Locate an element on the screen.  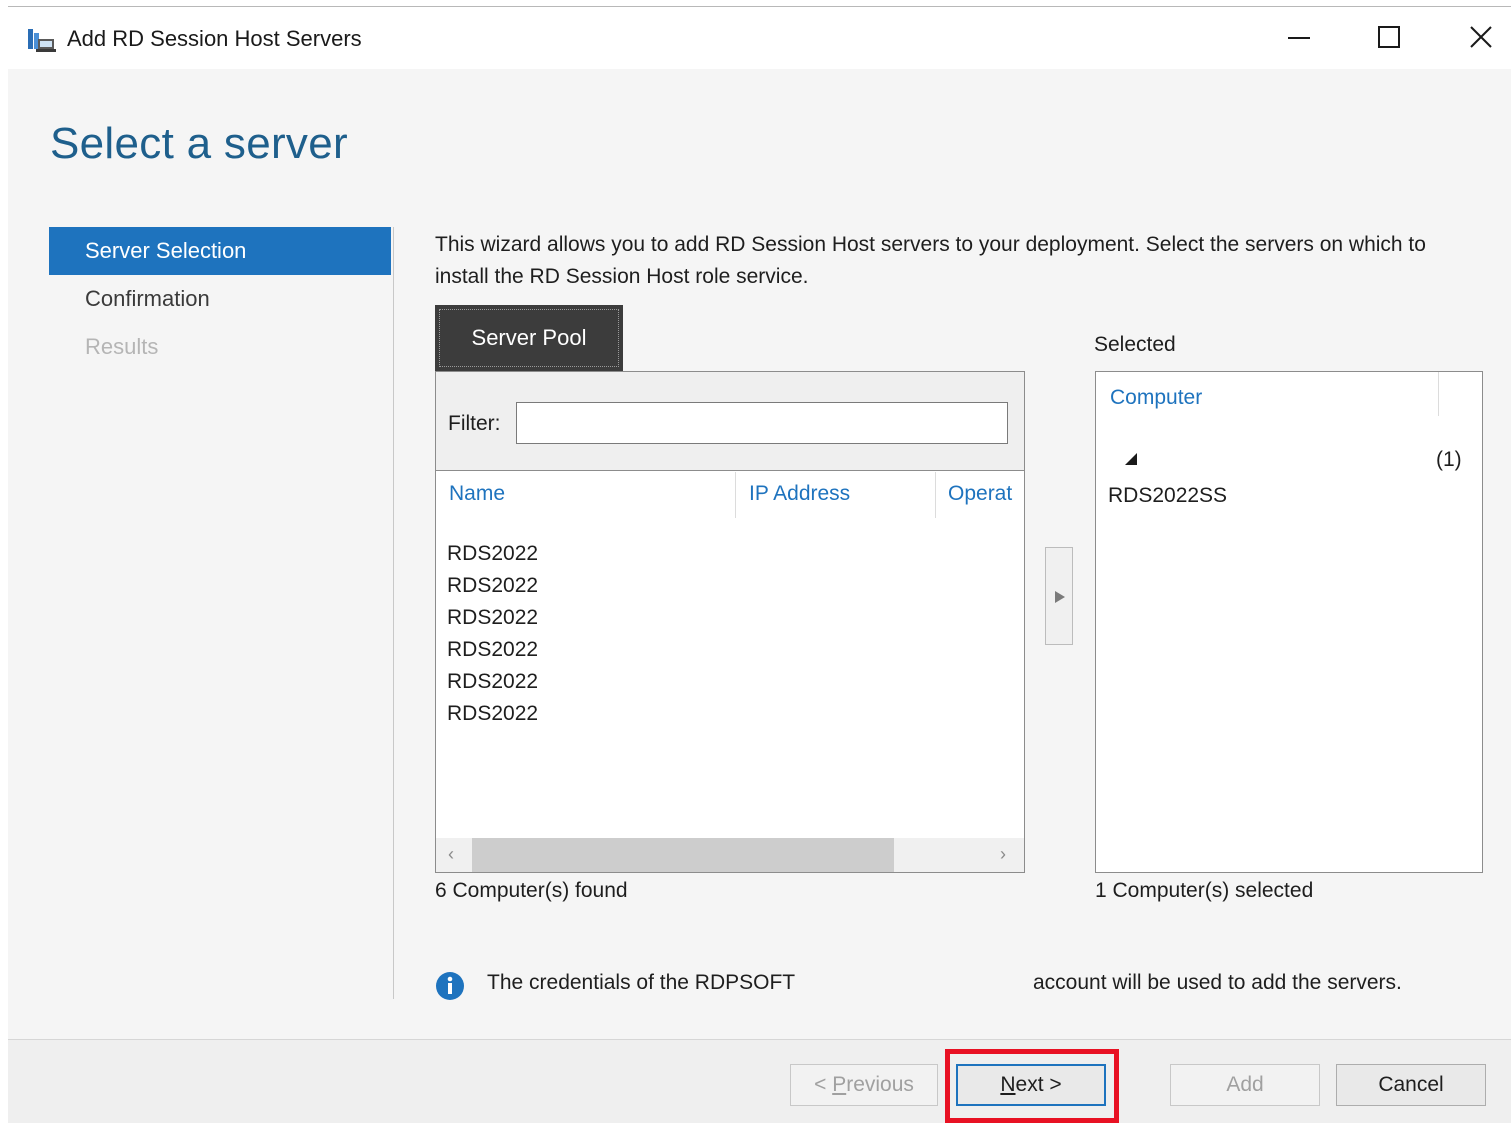
previous-mnemonic: P is located at coordinates (839, 1084).